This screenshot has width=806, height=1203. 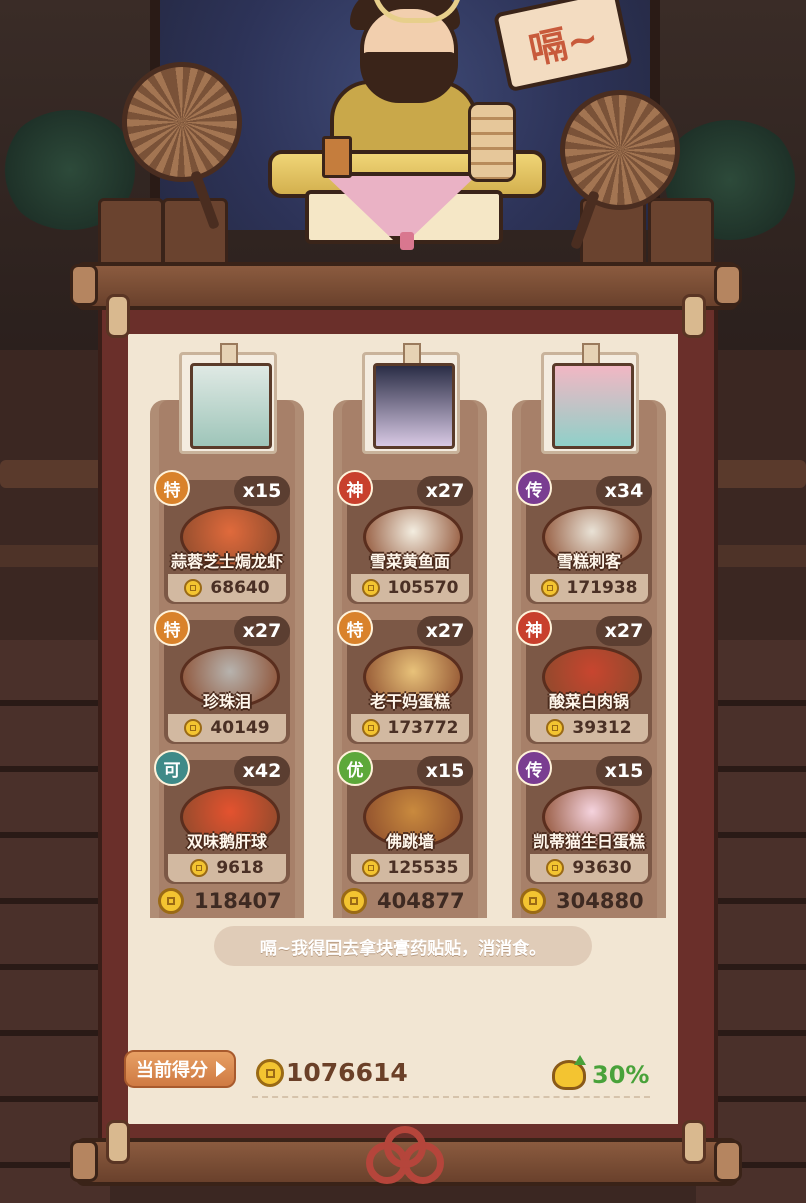 I want to click on dish-card: 双味鹅肝球 9618 x42 可, so click(x=222, y=817).